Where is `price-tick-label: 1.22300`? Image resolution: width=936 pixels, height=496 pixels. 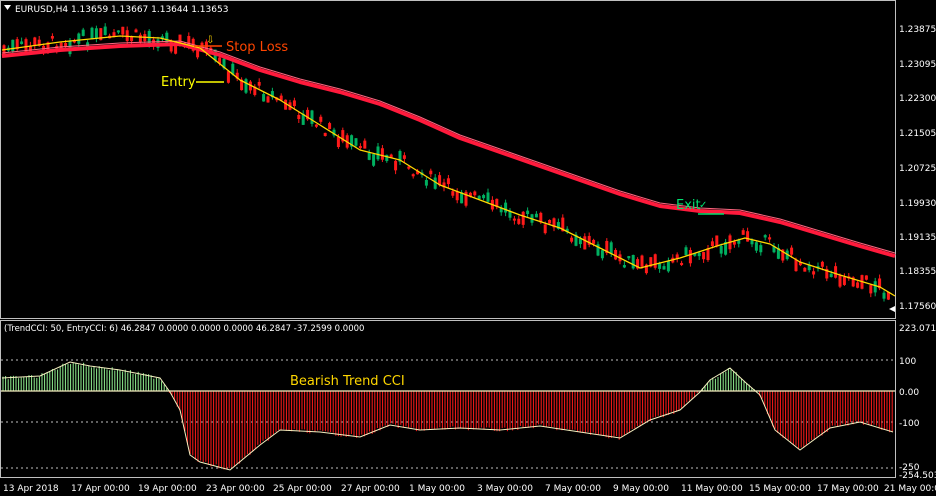
price-tick-label: 1.22300 is located at coordinates (917, 99).